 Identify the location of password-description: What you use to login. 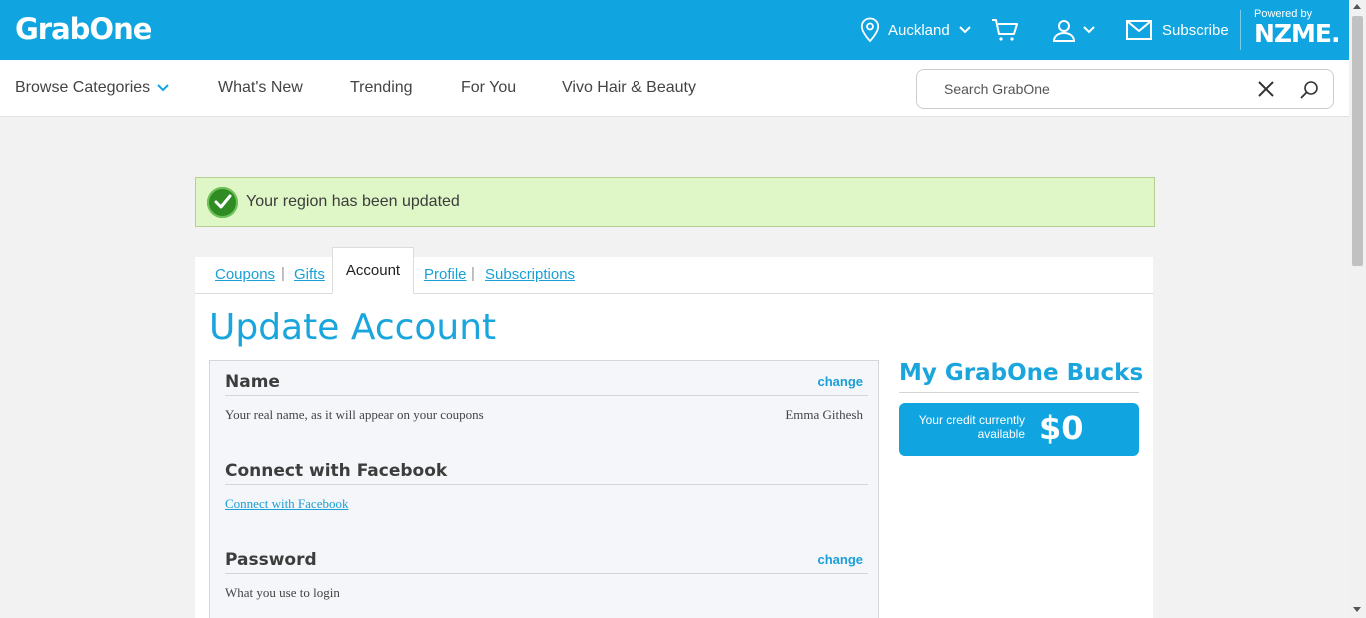
(282, 592).